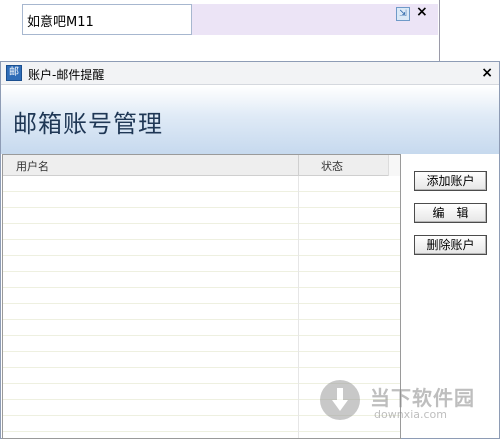  Describe the element at coordinates (88, 124) in the screenshot. I see `page-title: 邮箱账号管理` at that location.